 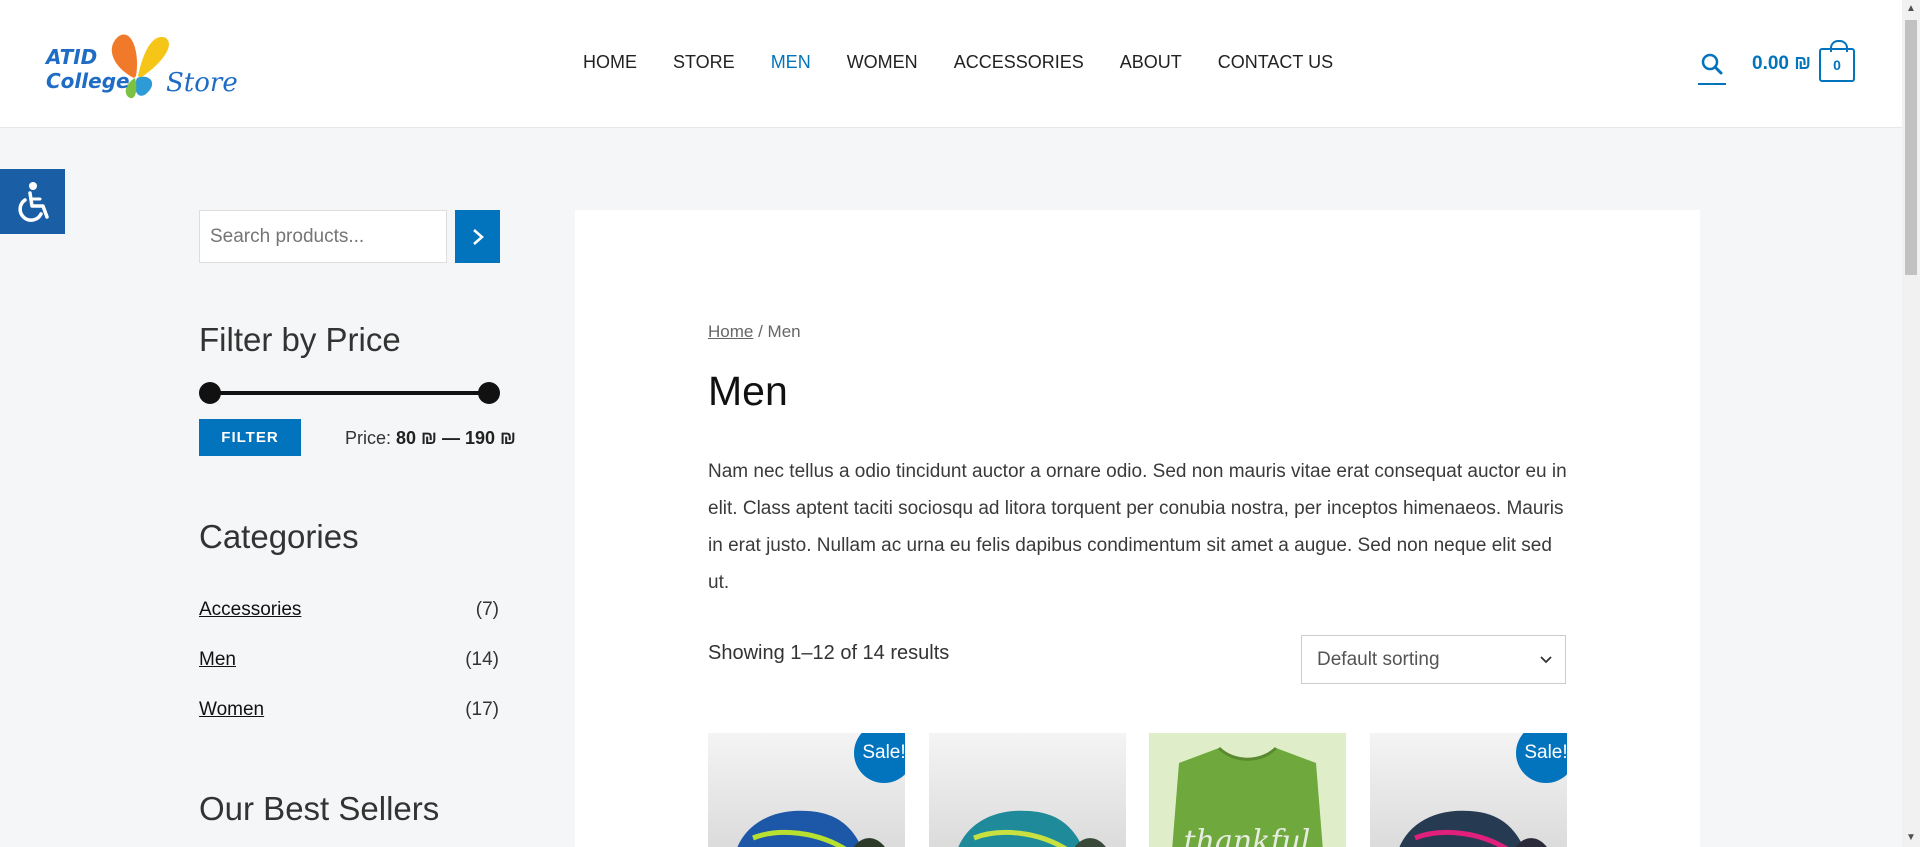 What do you see at coordinates (748, 391) in the screenshot?
I see `page-title: Men` at bounding box center [748, 391].